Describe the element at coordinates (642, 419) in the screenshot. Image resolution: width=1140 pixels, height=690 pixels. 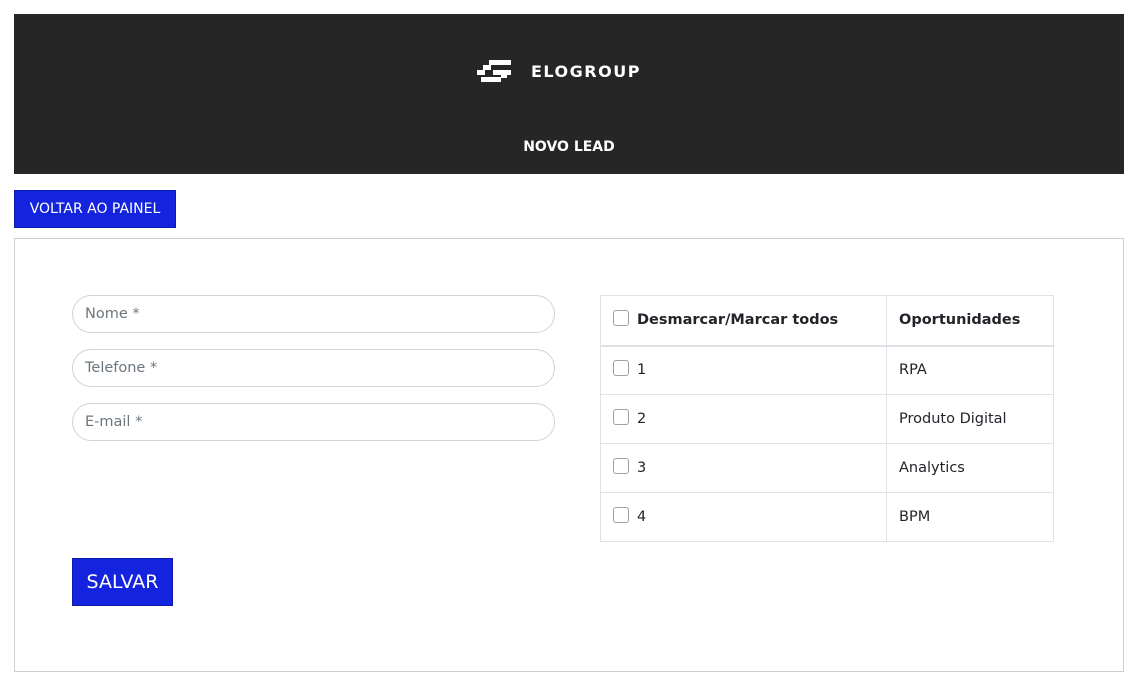
I see `row-id: 2` at that location.